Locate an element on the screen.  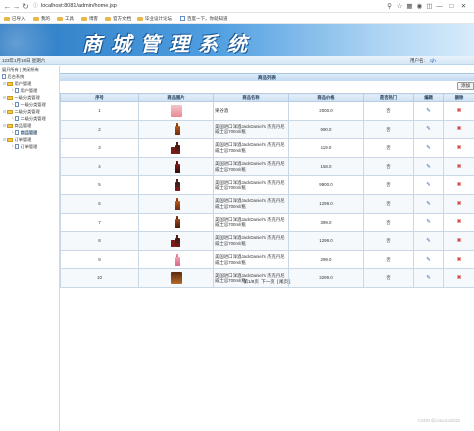
bookmark-imported: 已导入 is located at coordinates (15, 18).